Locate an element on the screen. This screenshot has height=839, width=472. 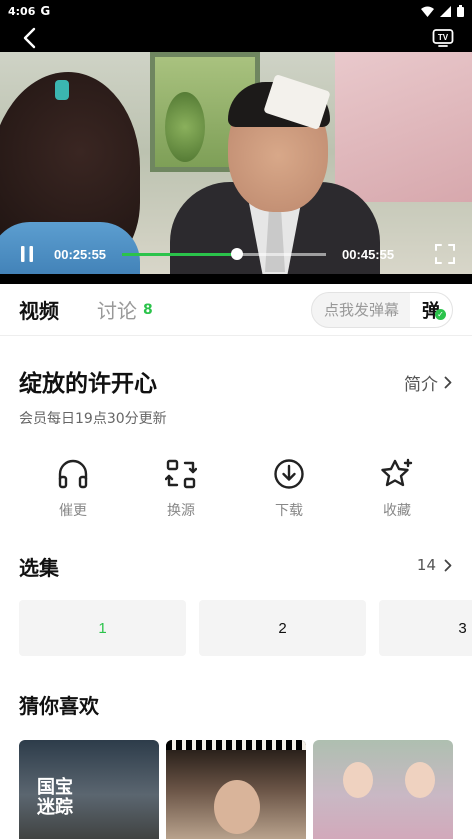
recommend-list: 国宝 迷踪 is located at coordinates (245, 789).